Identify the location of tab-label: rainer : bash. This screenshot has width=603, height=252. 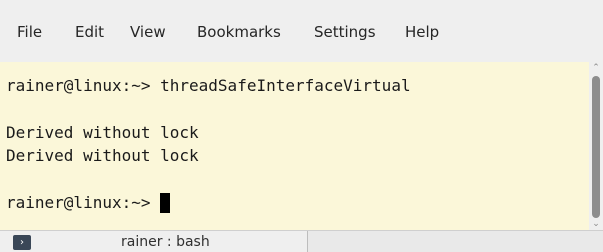
(165, 242).